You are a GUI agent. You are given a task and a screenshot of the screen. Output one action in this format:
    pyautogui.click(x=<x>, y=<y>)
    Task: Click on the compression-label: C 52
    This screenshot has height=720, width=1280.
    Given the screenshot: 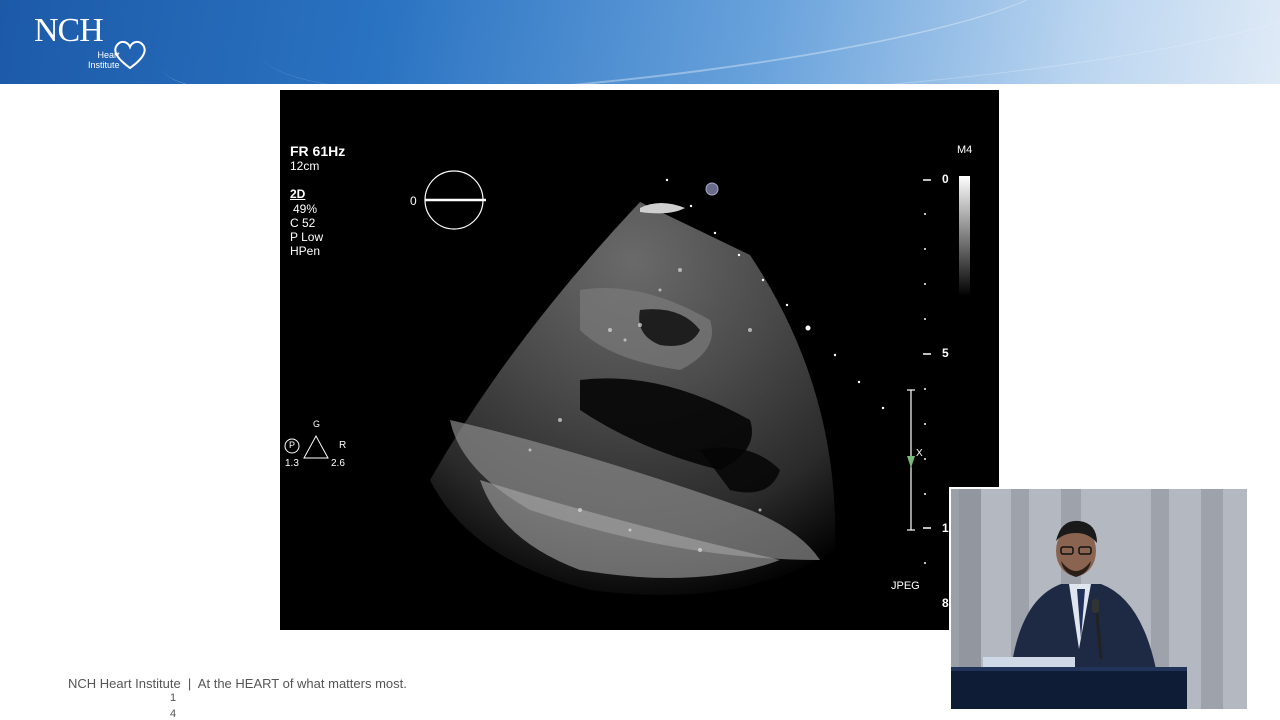 What is the action you would take?
    pyautogui.click(x=303, y=223)
    